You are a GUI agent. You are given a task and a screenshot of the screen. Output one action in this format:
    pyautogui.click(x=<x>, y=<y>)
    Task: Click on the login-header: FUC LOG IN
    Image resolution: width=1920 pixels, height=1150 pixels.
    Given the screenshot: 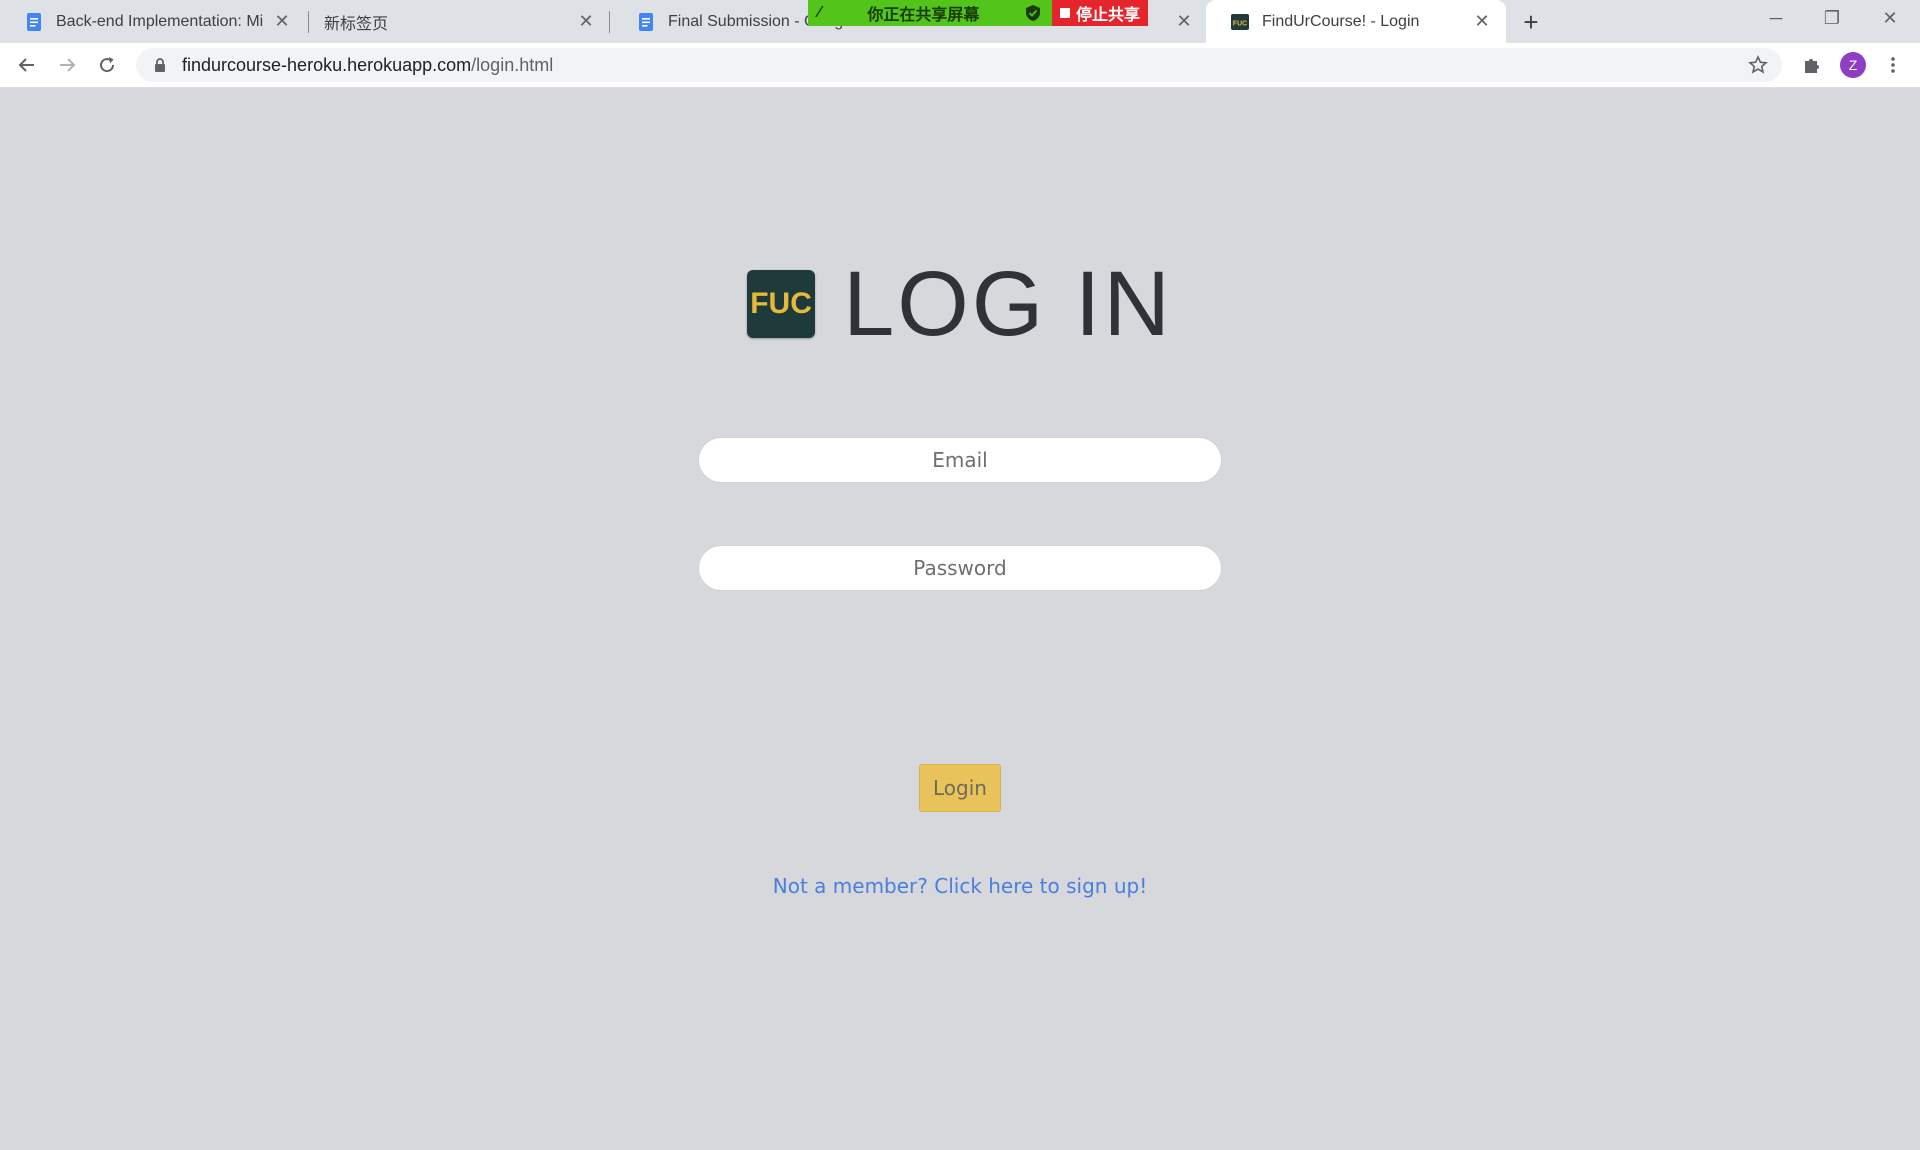 What is the action you would take?
    pyautogui.click(x=960, y=304)
    